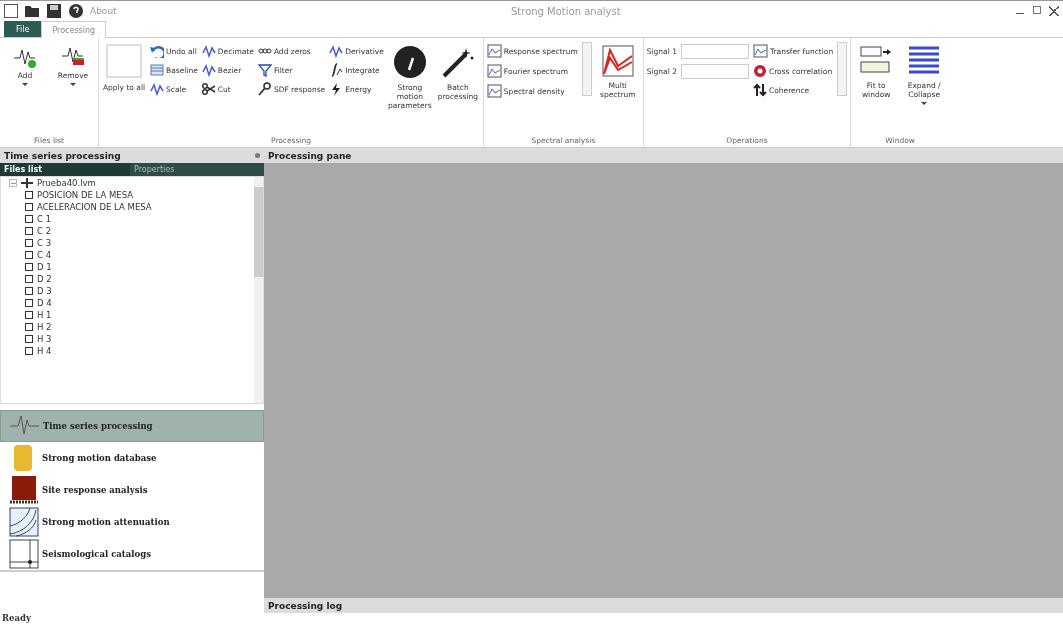 Image resolution: width=1063 pixels, height=625 pixels. Describe the element at coordinates (1037, 10) in the screenshot. I see `maximize-button` at that location.